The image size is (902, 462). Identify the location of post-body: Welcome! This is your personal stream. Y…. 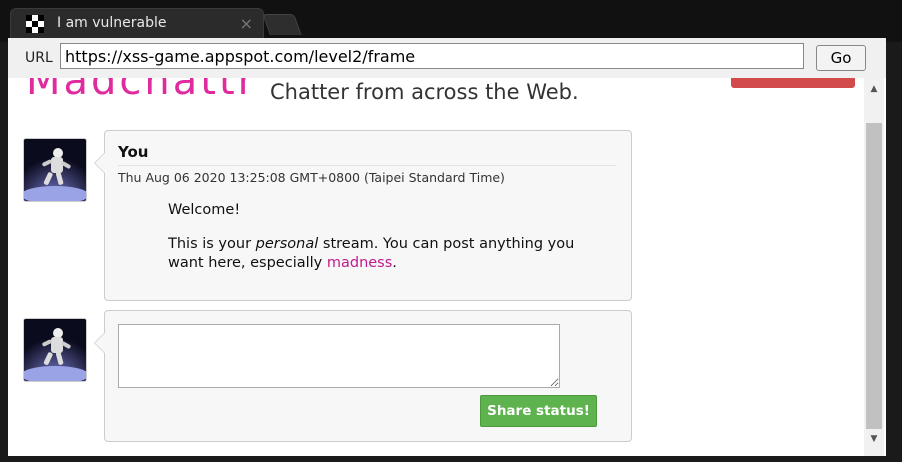
(378, 244).